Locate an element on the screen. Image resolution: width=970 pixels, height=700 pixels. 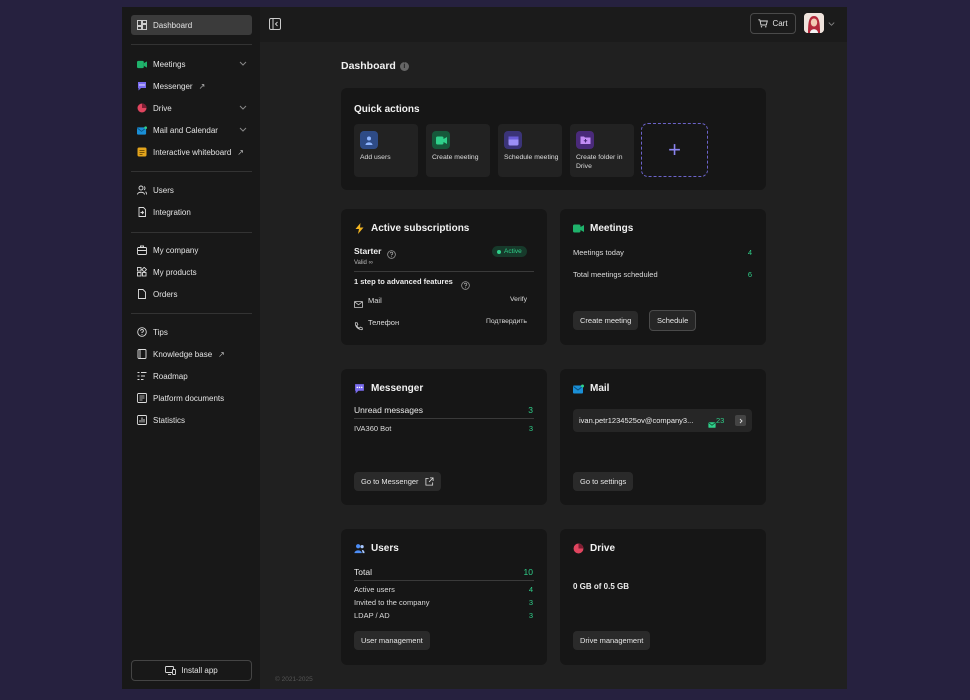
verify-mail-link: Verify is located at coordinates (518, 299).